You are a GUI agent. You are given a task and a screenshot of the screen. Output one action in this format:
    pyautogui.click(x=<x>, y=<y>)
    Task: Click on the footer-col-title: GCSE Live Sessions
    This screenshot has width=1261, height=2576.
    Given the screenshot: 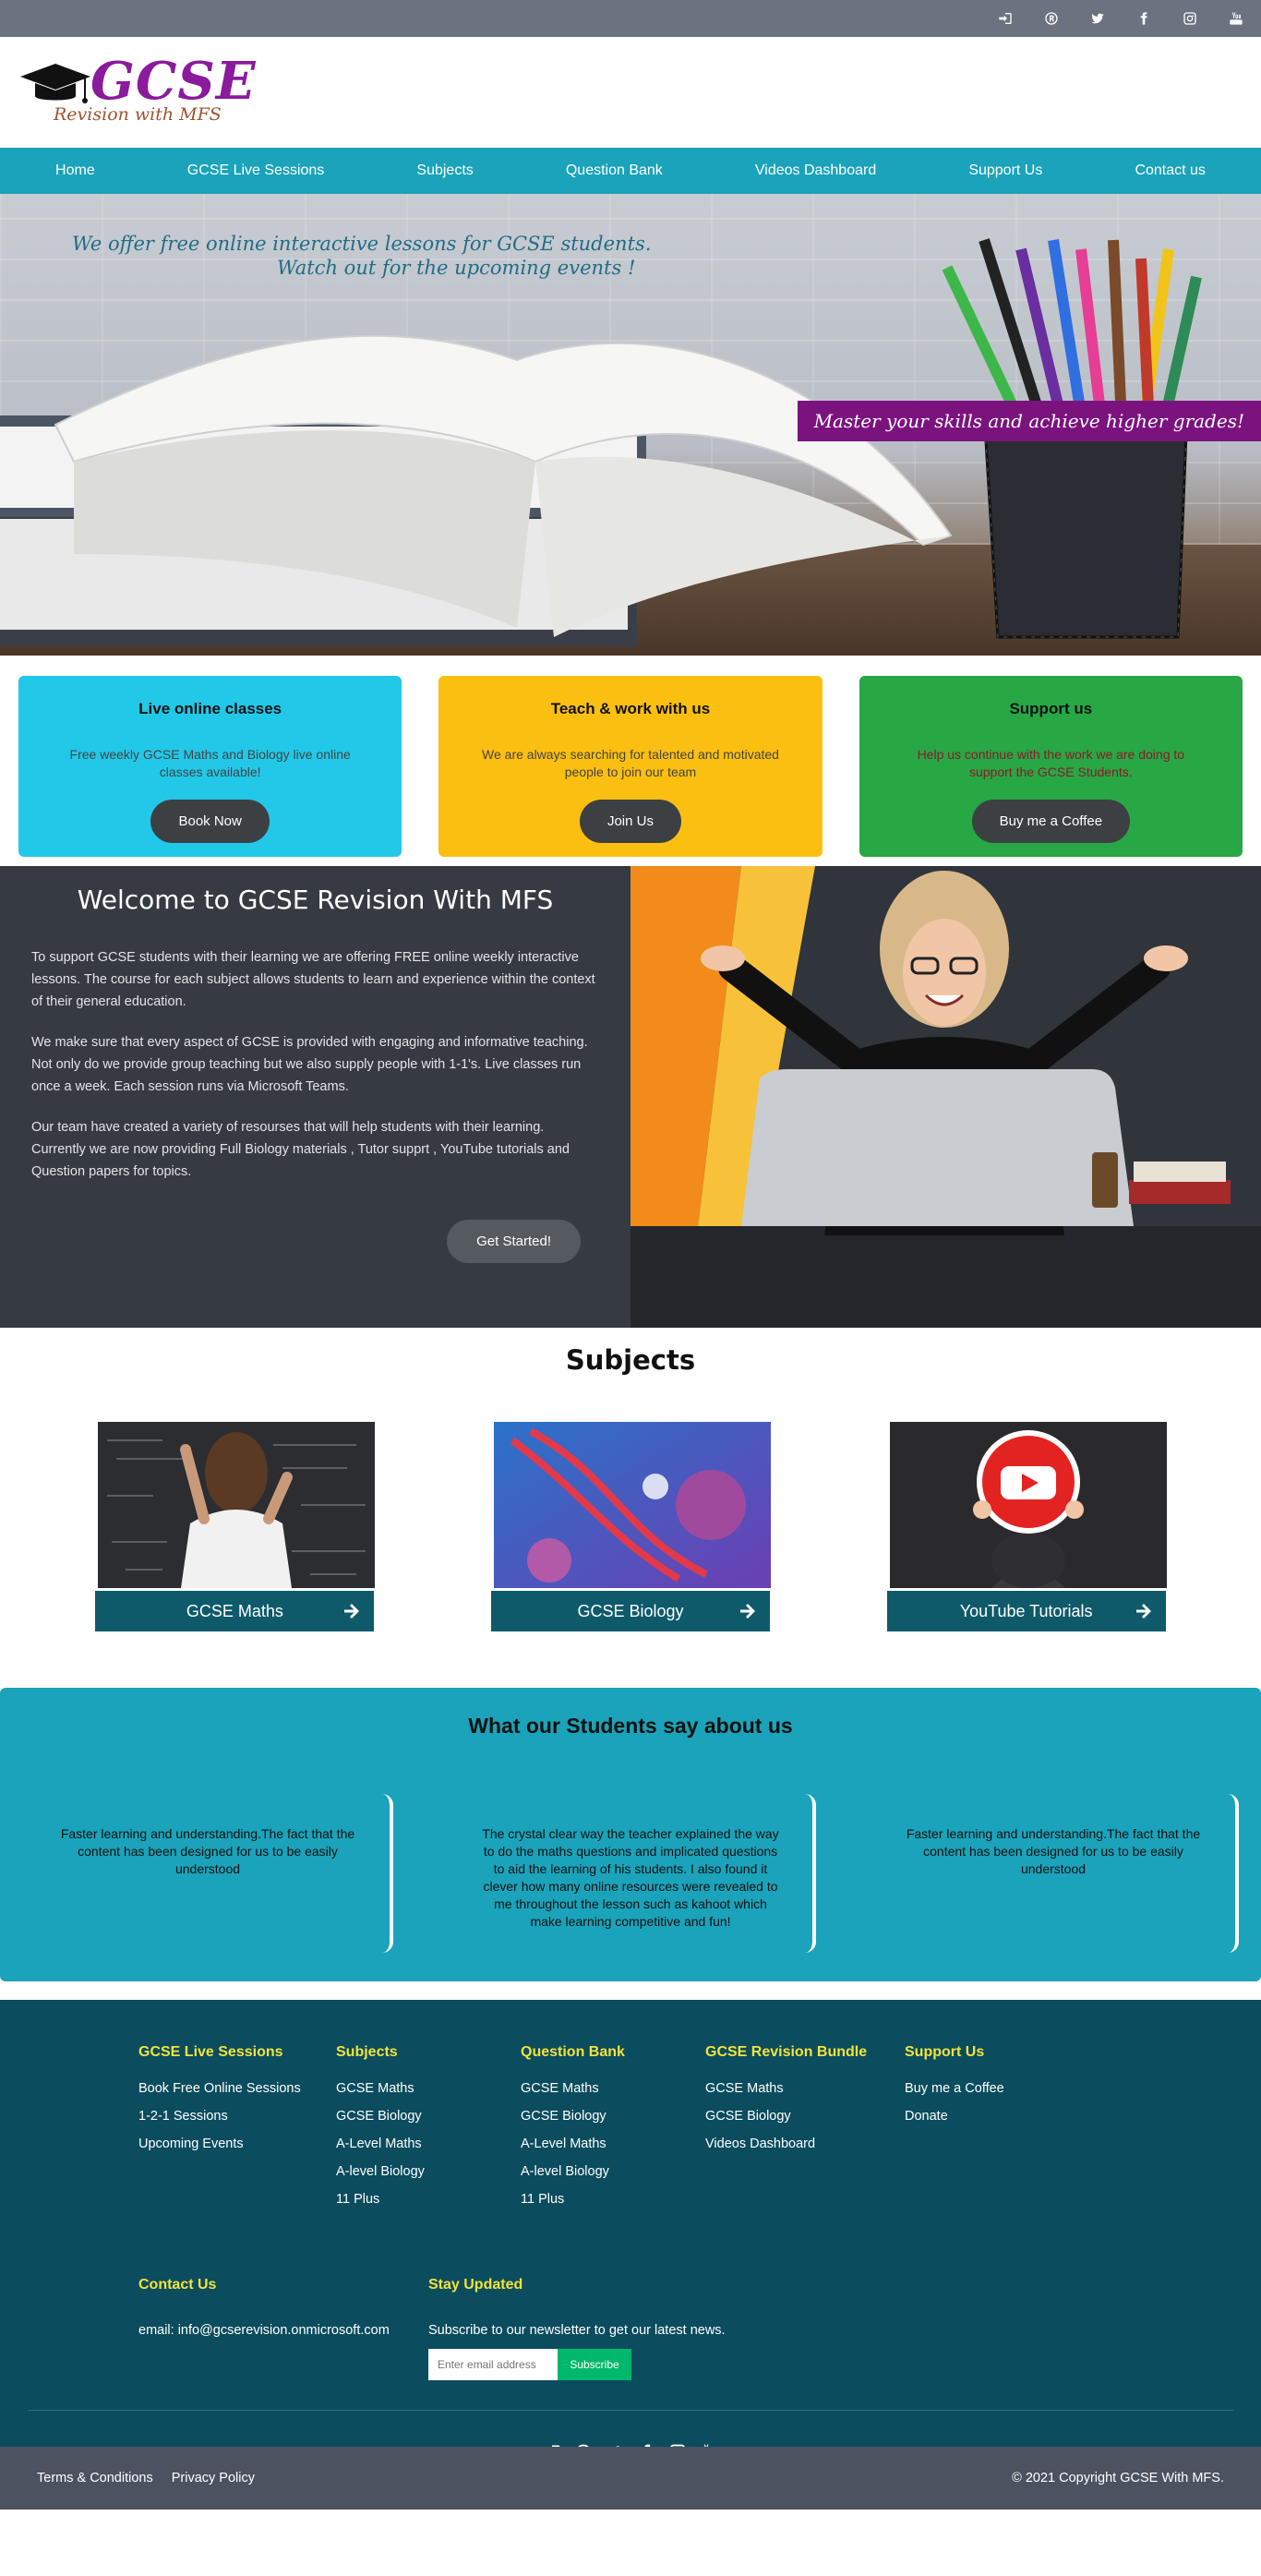 What is the action you would take?
    pyautogui.click(x=210, y=2052)
    